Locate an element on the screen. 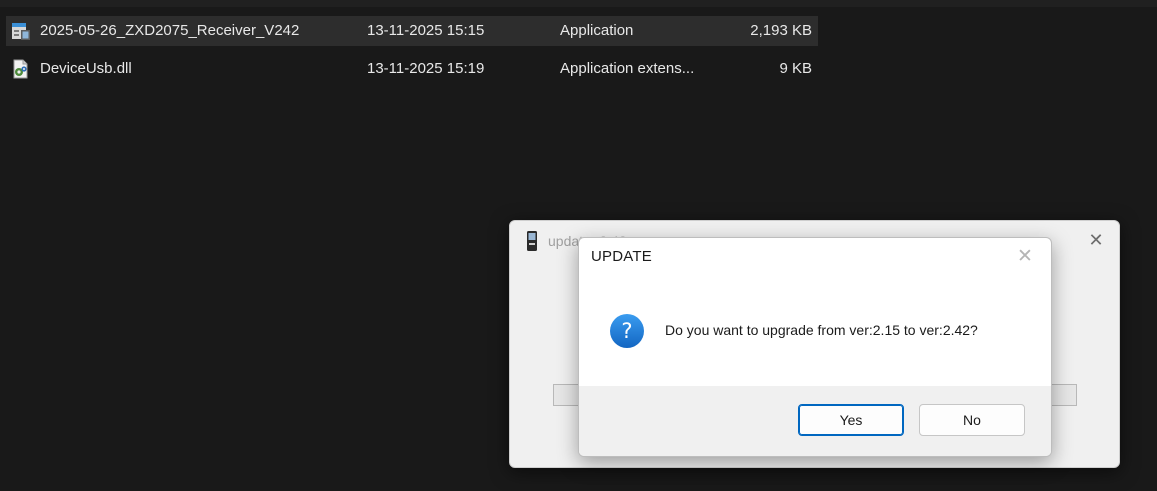  explorer-header-strip is located at coordinates (578, 3).